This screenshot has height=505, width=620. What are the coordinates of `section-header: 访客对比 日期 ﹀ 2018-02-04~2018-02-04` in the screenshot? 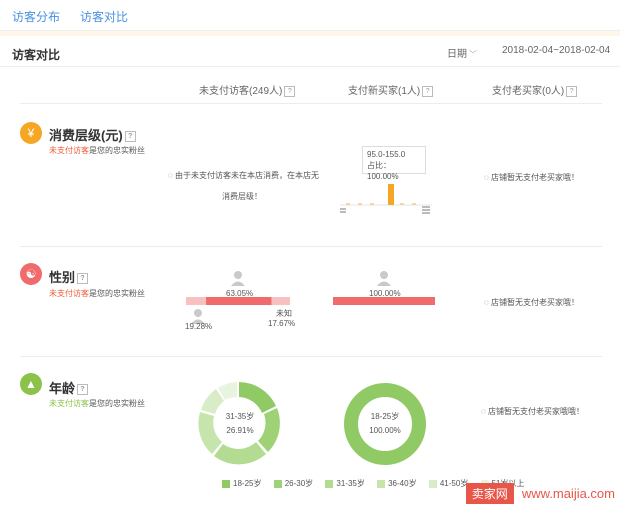 It's located at (310, 51).